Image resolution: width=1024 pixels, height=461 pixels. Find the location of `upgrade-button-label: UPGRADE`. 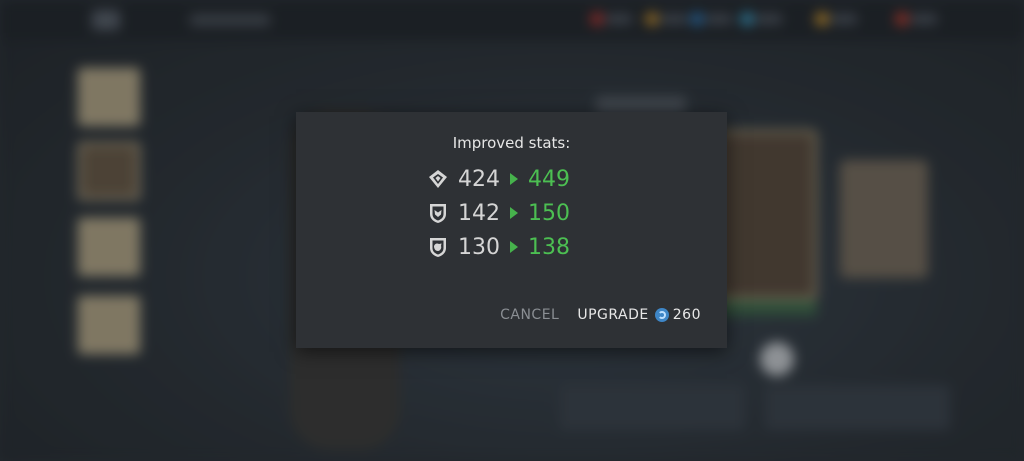

upgrade-button-label: UPGRADE is located at coordinates (613, 315).